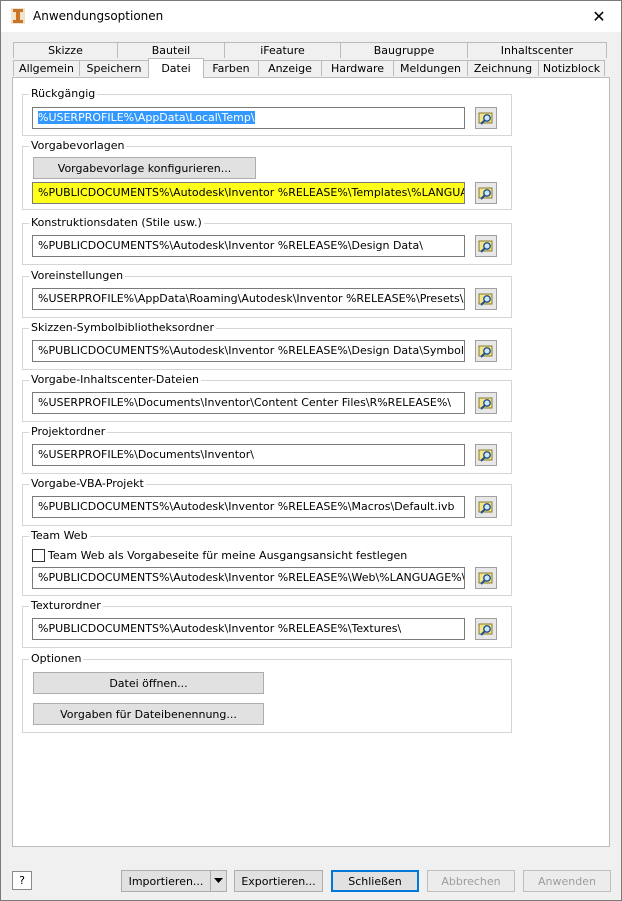 The height and width of the screenshot is (901, 622). Describe the element at coordinates (357, 68) in the screenshot. I see `tab-hardware: Hardware` at that location.